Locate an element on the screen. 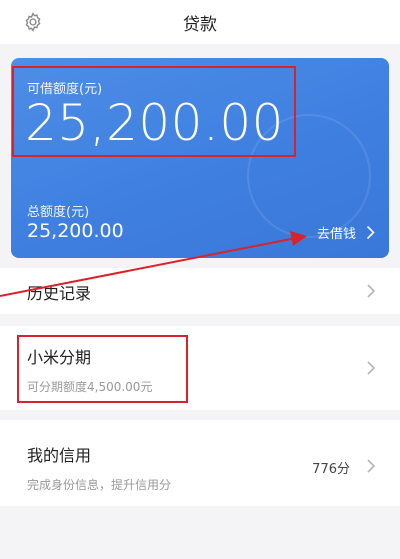 The width and height of the screenshot is (400, 559). gear-icon is located at coordinates (33, 22).